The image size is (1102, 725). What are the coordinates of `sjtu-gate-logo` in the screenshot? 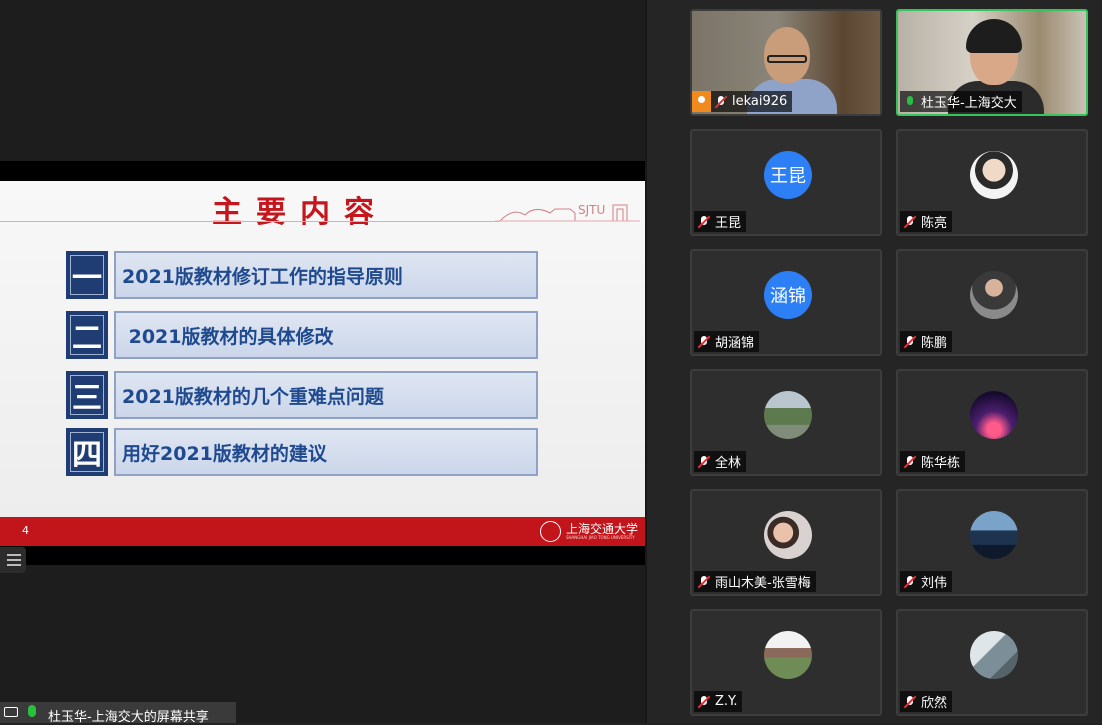 It's located at (567, 213).